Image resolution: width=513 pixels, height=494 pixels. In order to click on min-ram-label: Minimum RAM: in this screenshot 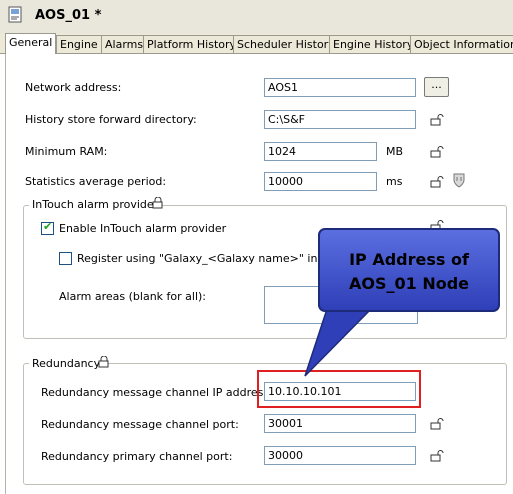, I will do `click(66, 151)`.